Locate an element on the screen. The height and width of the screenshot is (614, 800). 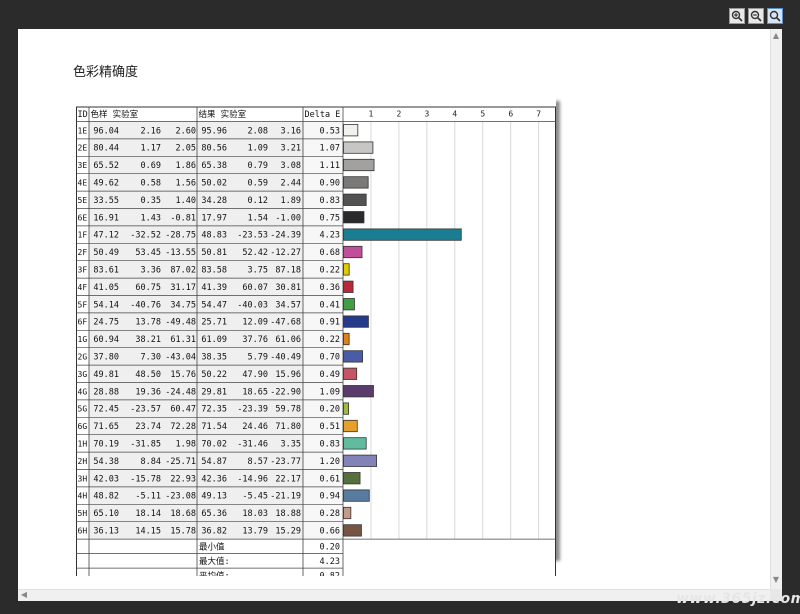
result-lab-value: -47.68 is located at coordinates (285, 323).